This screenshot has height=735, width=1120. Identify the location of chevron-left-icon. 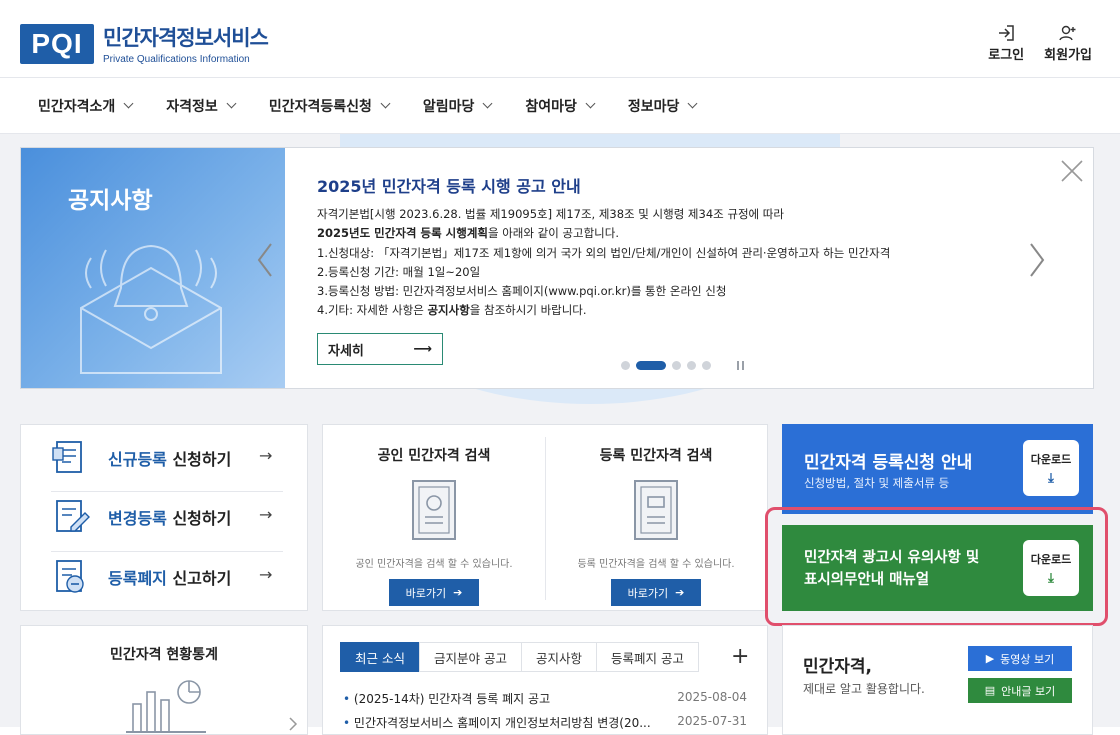
(264, 260).